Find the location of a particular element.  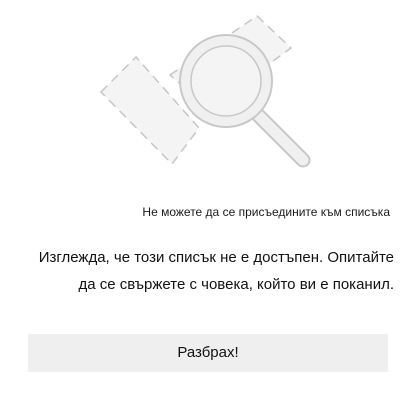

got-it-button: Разбрах! is located at coordinates (208, 353).